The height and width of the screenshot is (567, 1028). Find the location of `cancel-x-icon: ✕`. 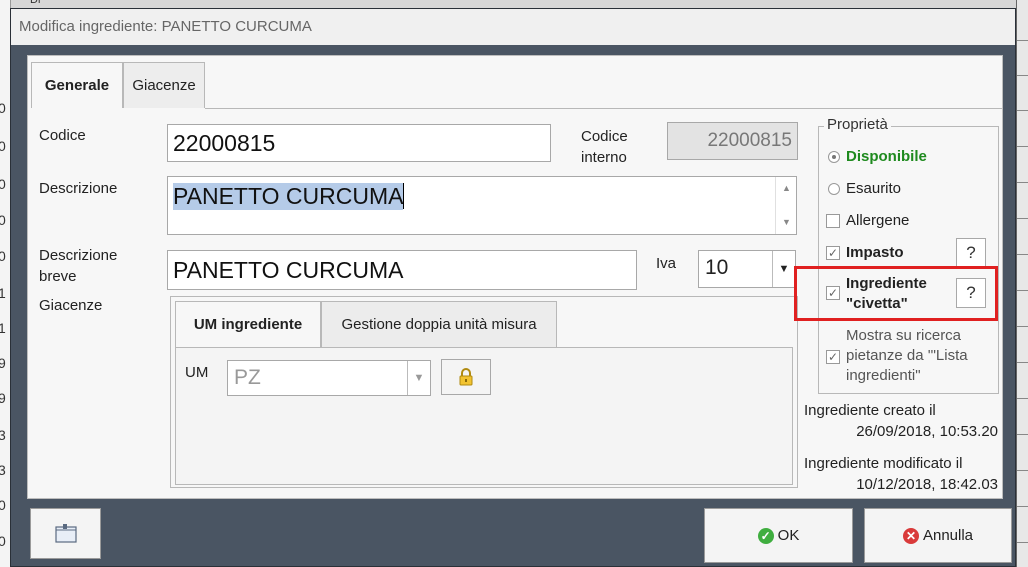

cancel-x-icon: ✕ is located at coordinates (910, 535).